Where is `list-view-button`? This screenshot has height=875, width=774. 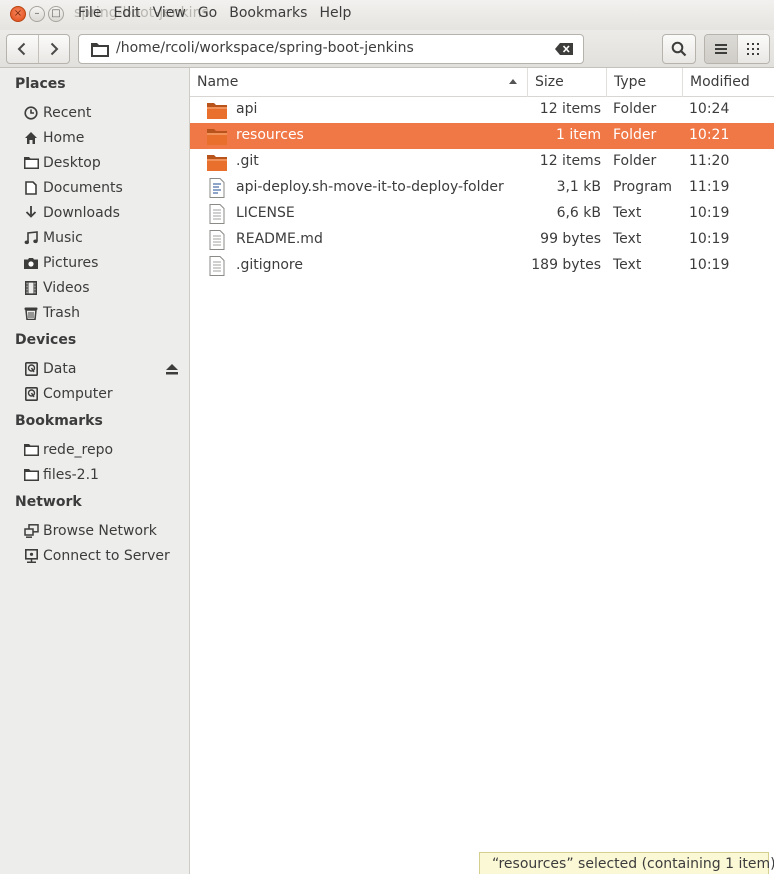
list-view-button is located at coordinates (721, 49).